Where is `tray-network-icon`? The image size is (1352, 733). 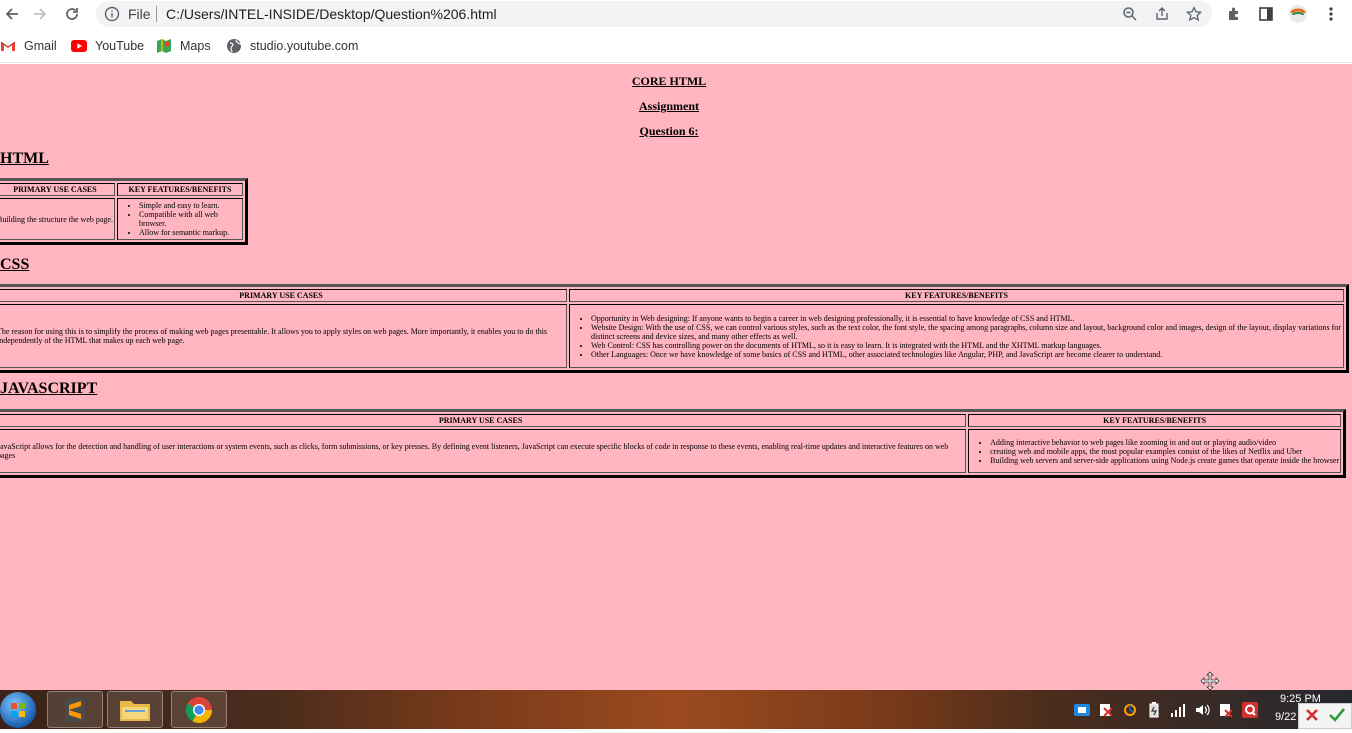 tray-network-icon is located at coordinates (1178, 710).